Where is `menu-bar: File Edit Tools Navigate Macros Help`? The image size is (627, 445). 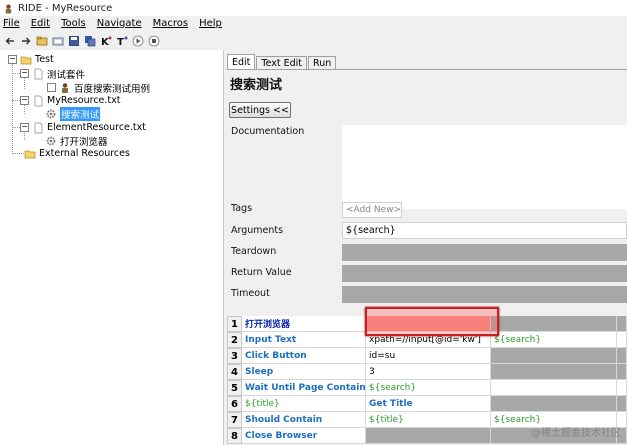
menu-bar: File Edit Tools Navigate Macros Help is located at coordinates (313, 23).